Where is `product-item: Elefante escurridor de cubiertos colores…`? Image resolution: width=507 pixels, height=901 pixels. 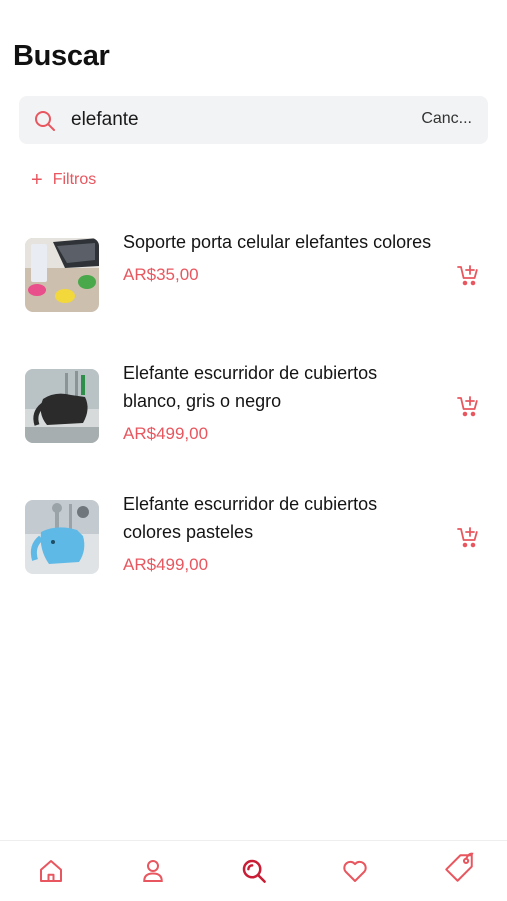 product-item: Elefante escurridor de cubiertos colores… is located at coordinates (253, 553).